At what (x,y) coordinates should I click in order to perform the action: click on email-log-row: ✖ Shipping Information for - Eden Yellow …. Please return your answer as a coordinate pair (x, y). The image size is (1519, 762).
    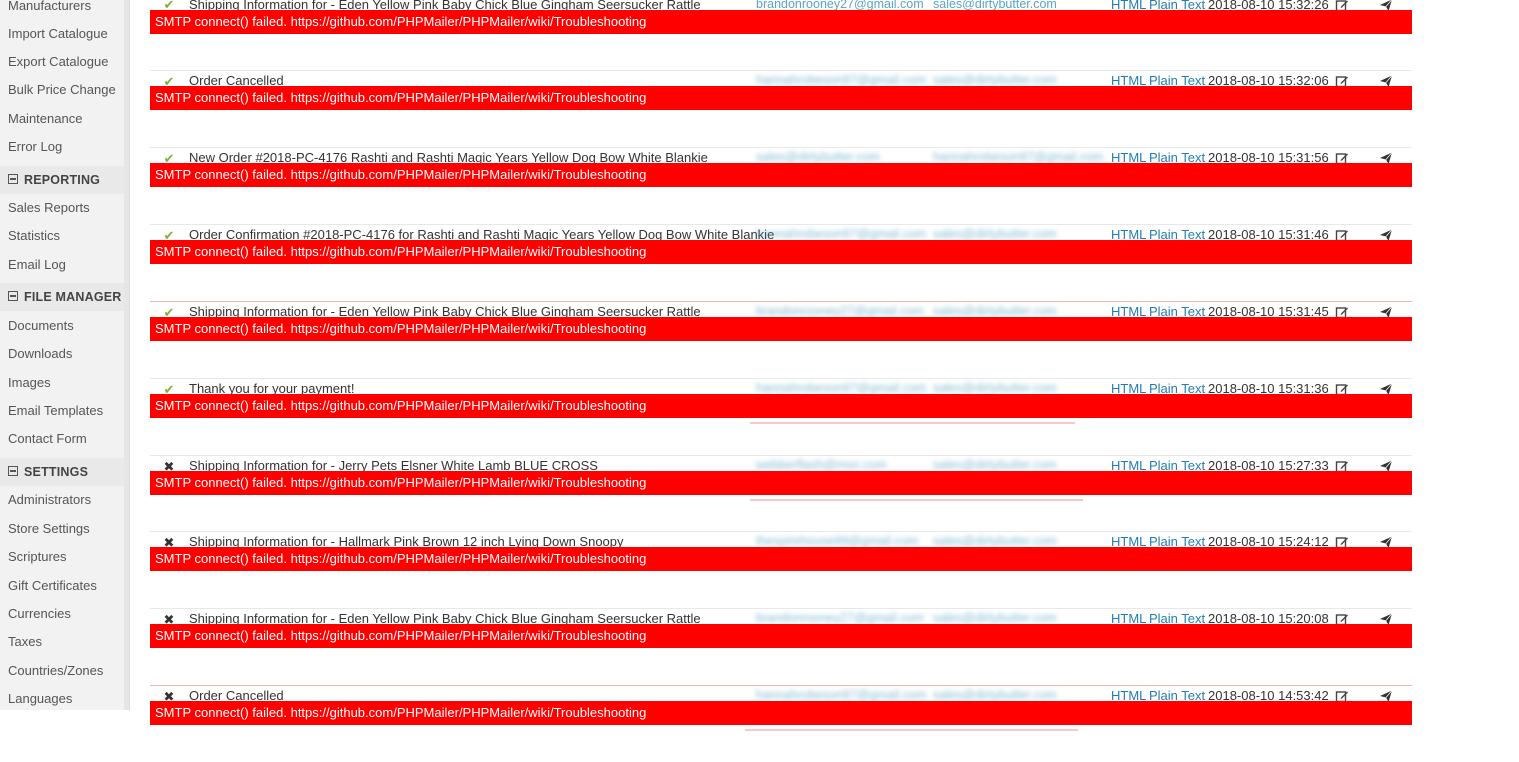
    Looking at the image, I should click on (781, 646).